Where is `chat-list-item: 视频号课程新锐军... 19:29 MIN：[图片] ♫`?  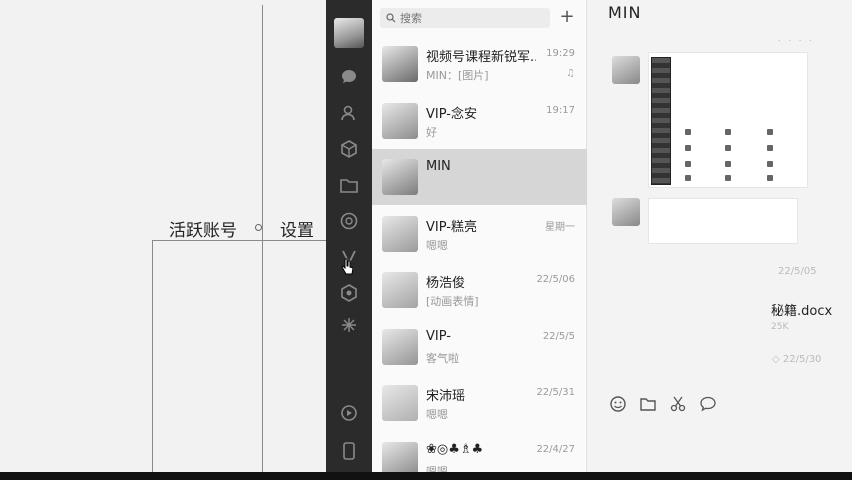 chat-list-item: 视频号课程新锐军... 19:29 MIN：[图片] ♫ is located at coordinates (479, 64).